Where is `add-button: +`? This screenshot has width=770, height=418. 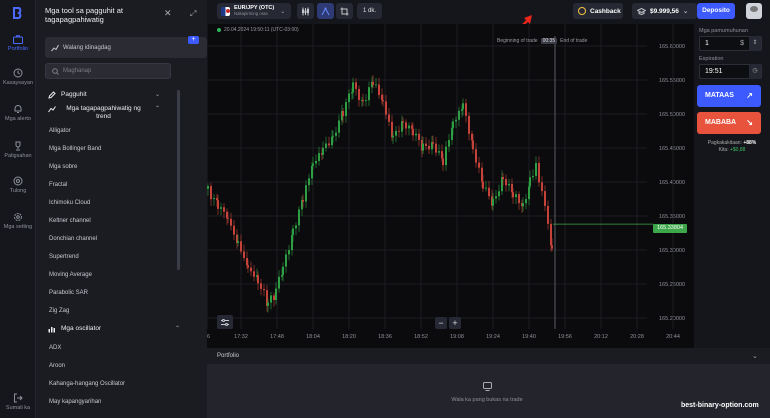 add-button: + is located at coordinates (193, 40).